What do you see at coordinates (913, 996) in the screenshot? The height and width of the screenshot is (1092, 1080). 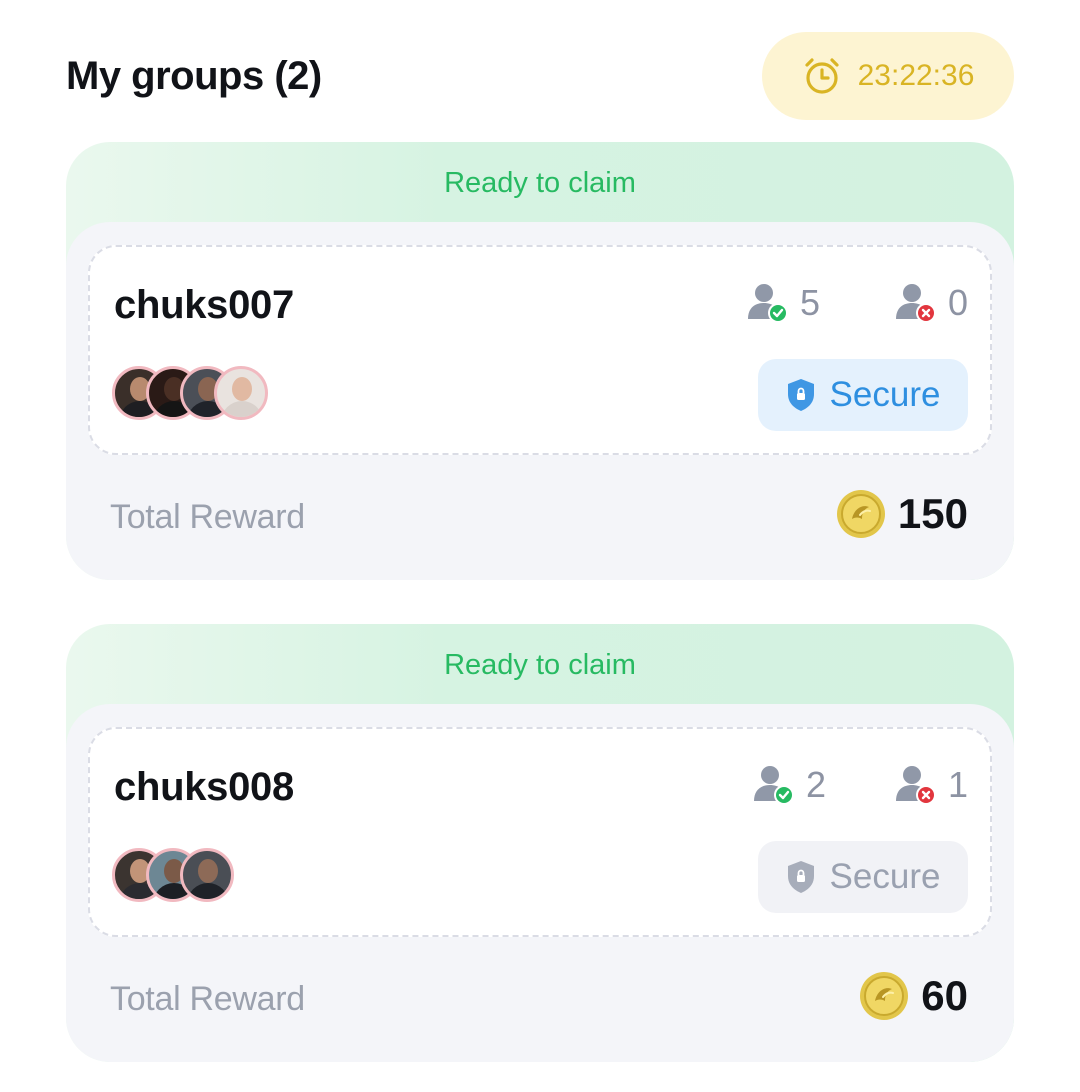 I see `total-reward: 60` at bounding box center [913, 996].